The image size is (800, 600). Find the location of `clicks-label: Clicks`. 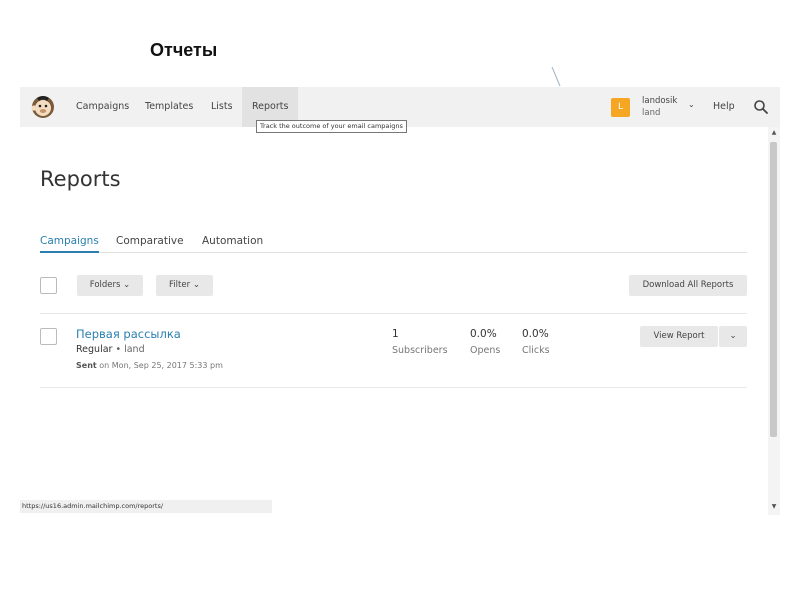

clicks-label: Clicks is located at coordinates (536, 350).